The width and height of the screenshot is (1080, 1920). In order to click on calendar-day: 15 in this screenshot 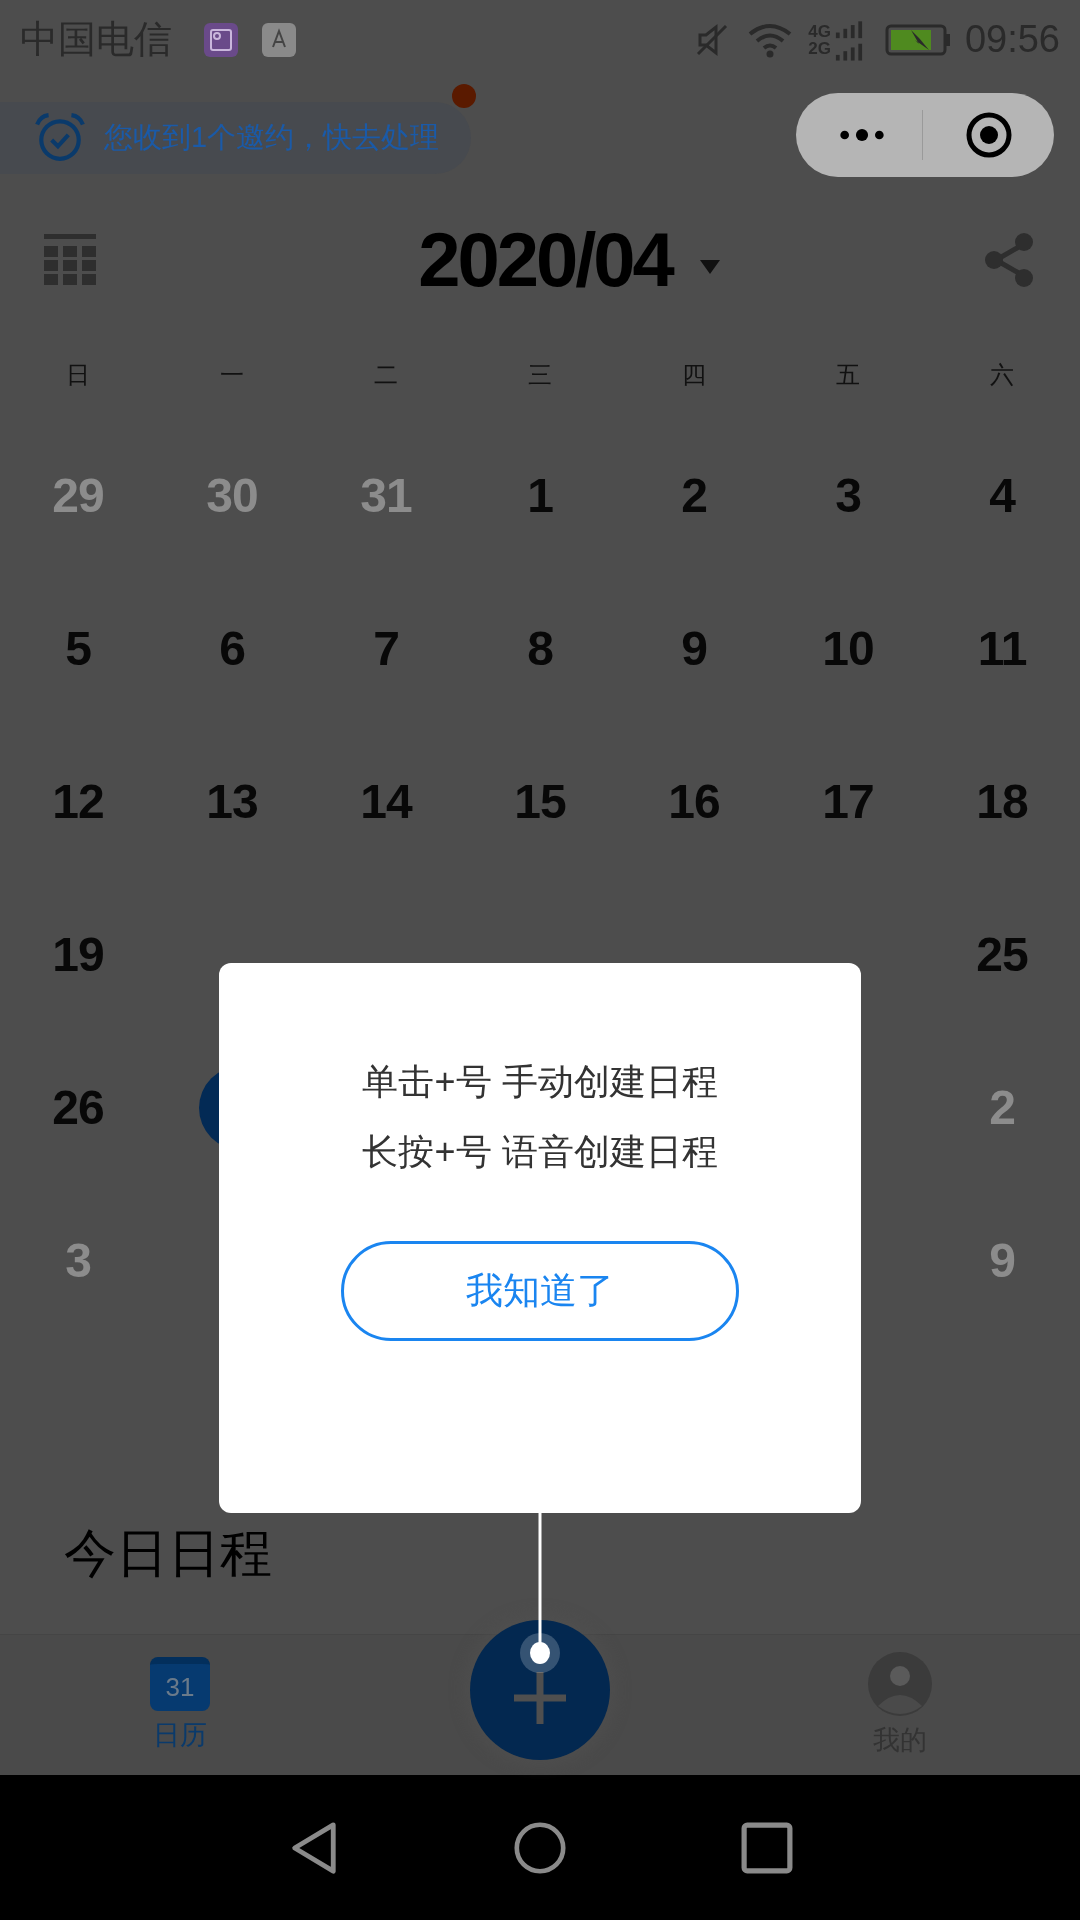, I will do `click(540, 802)`.